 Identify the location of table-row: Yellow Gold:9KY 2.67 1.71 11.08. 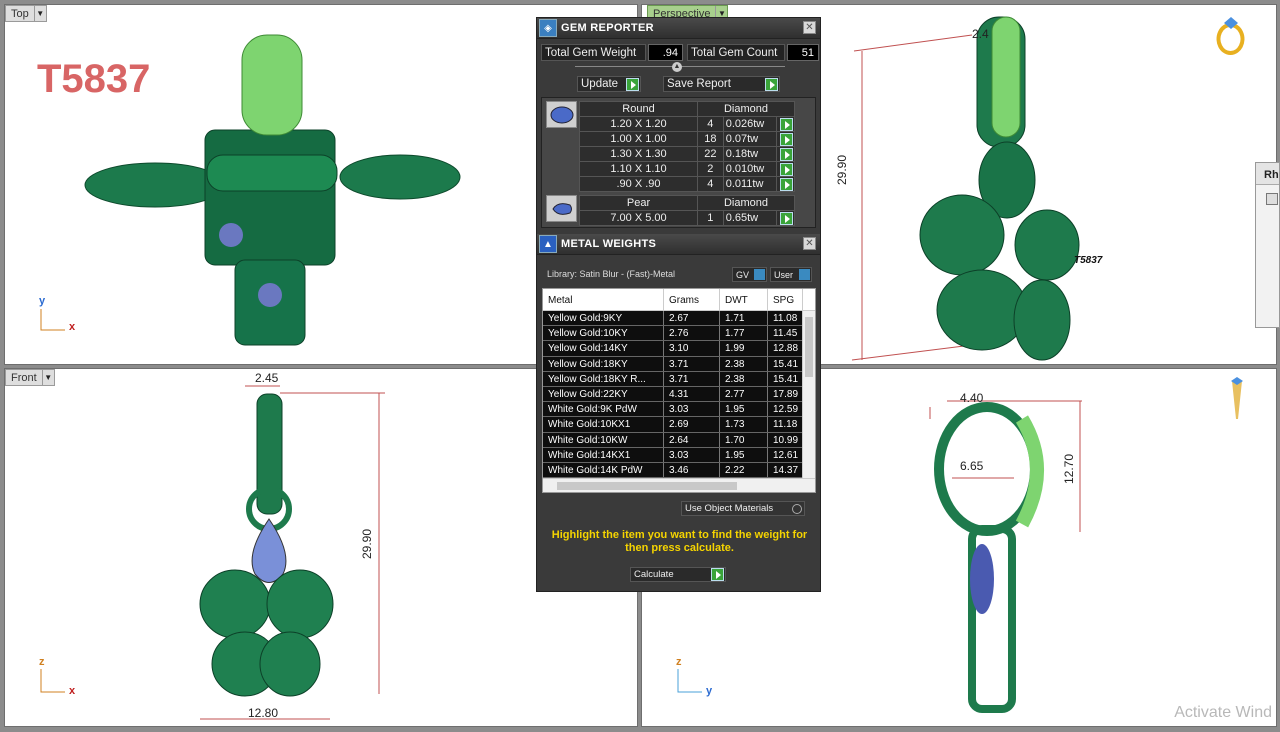
(679, 319).